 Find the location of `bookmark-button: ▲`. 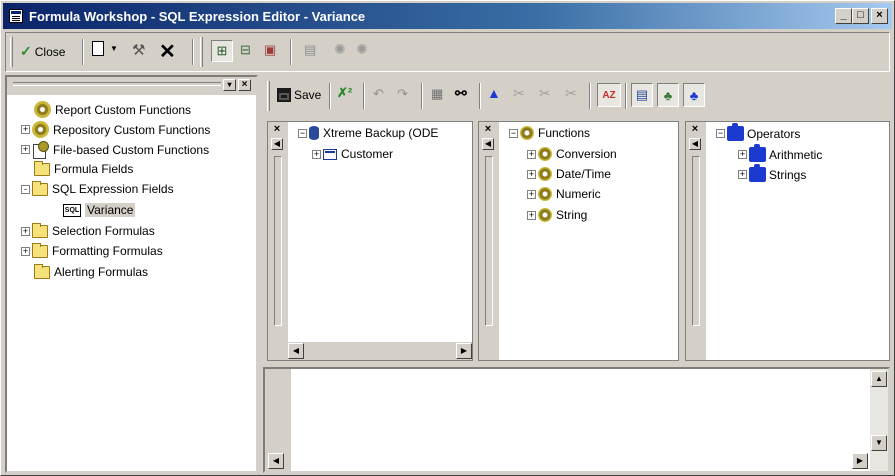

bookmark-button: ▲ is located at coordinates (494, 93).